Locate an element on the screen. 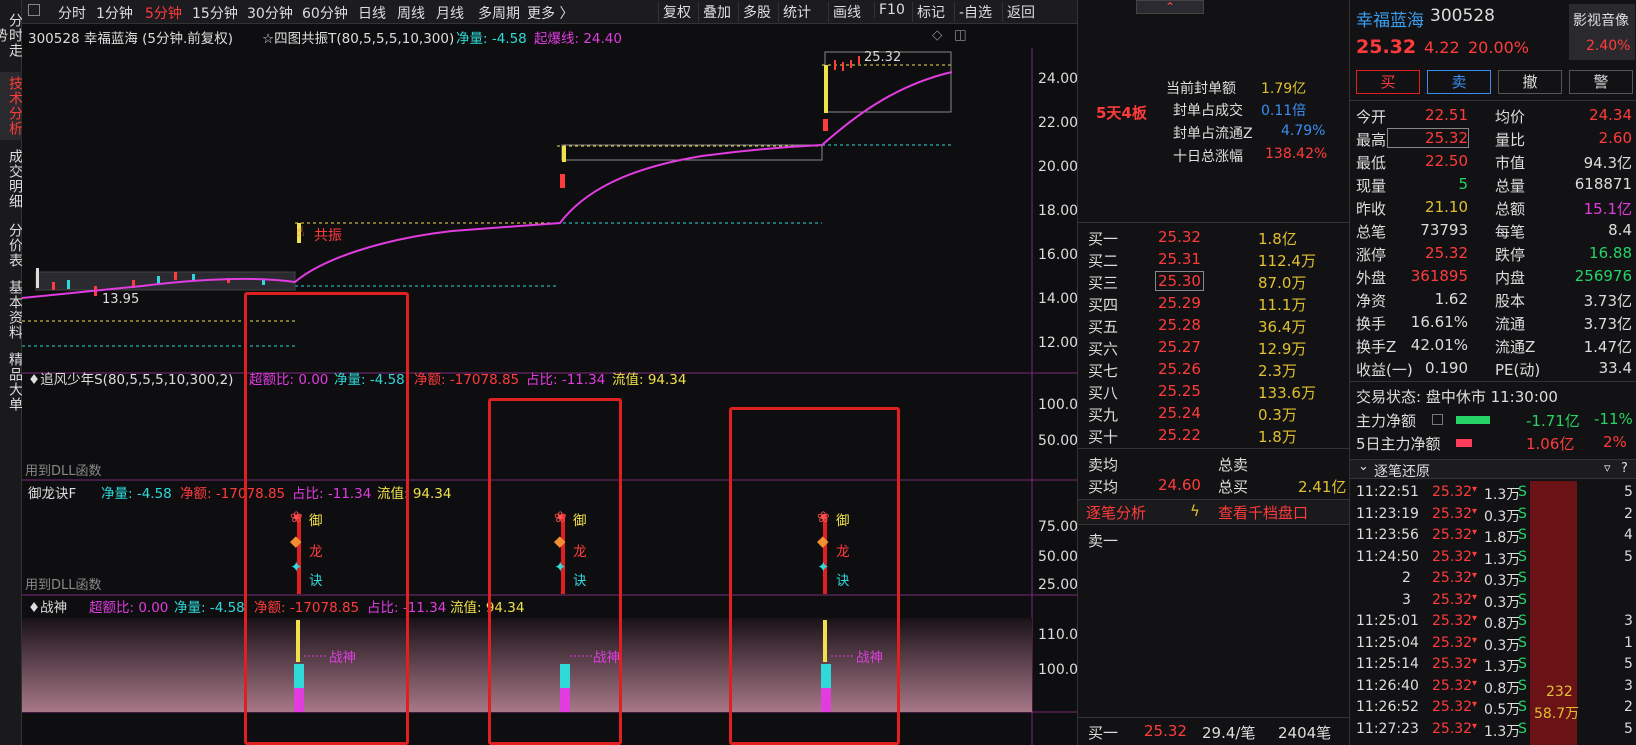 The width and height of the screenshot is (1636, 745). vtab-timeshare: 分时走势 is located at coordinates (11, 35).